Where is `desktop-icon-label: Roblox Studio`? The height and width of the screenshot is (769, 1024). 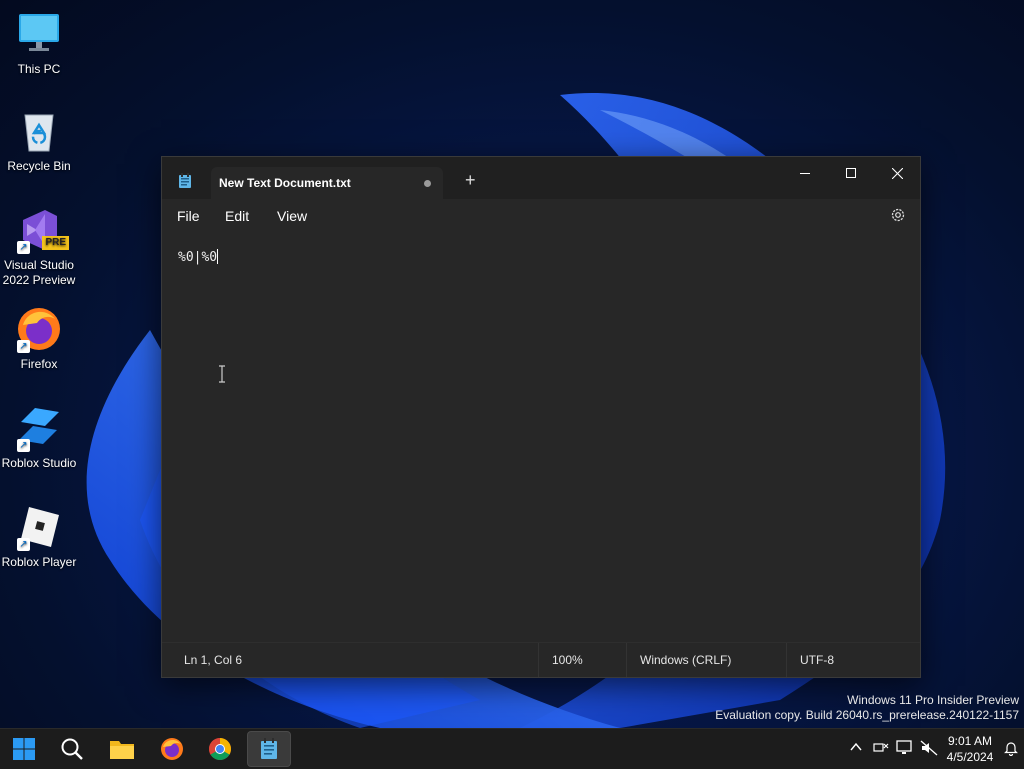
desktop-icon-label: Roblox Studio is located at coordinates (39, 463).